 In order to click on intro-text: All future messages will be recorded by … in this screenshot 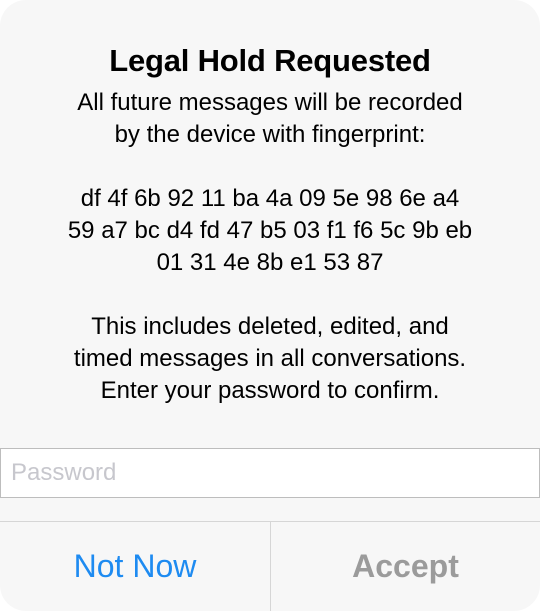, I will do `click(270, 118)`.